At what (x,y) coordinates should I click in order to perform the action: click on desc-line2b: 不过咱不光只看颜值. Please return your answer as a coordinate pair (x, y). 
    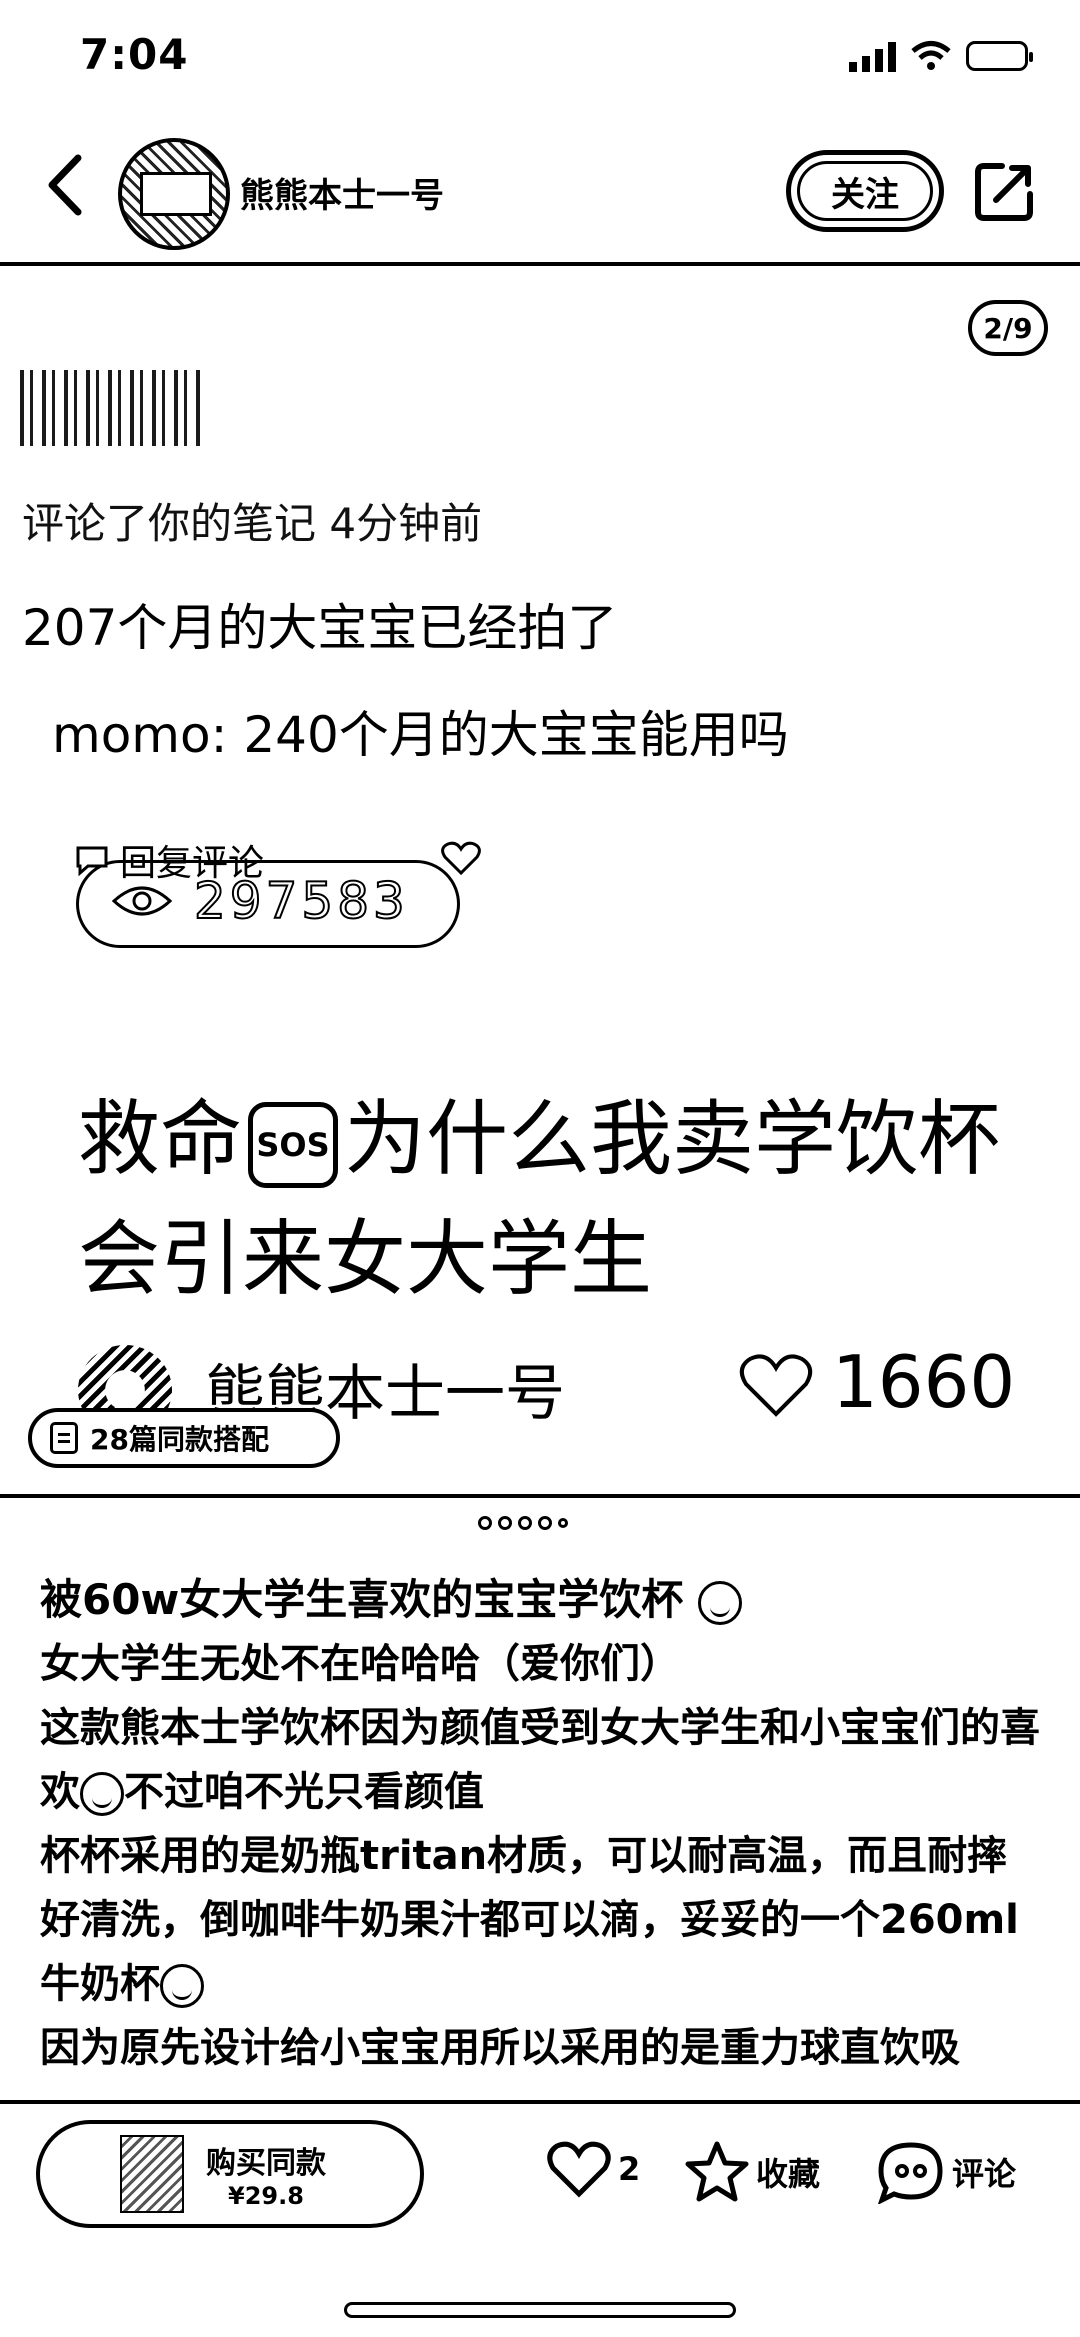
    Looking at the image, I should click on (304, 1792).